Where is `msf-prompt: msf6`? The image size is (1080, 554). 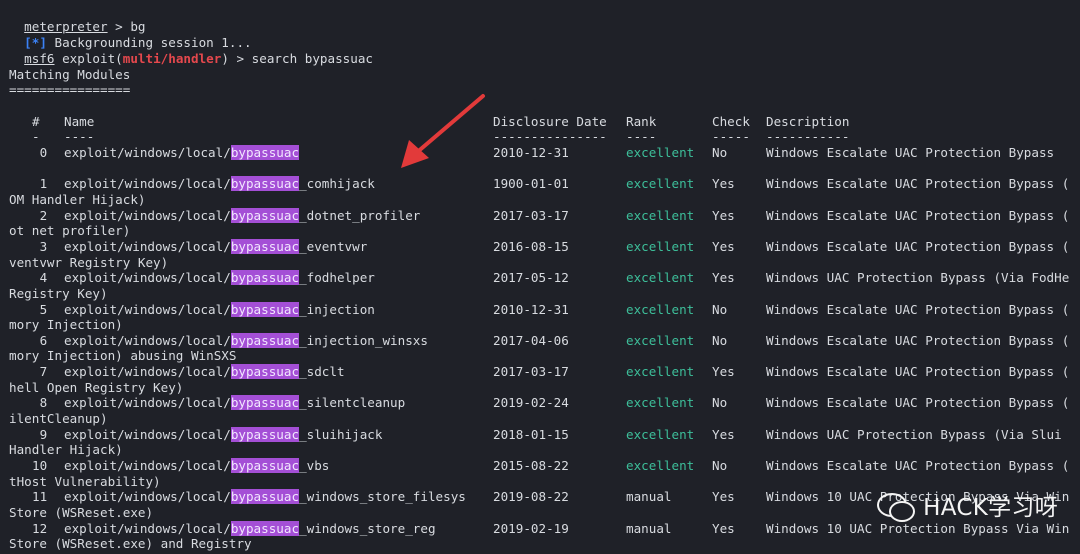 msf-prompt: msf6 is located at coordinates (39, 58).